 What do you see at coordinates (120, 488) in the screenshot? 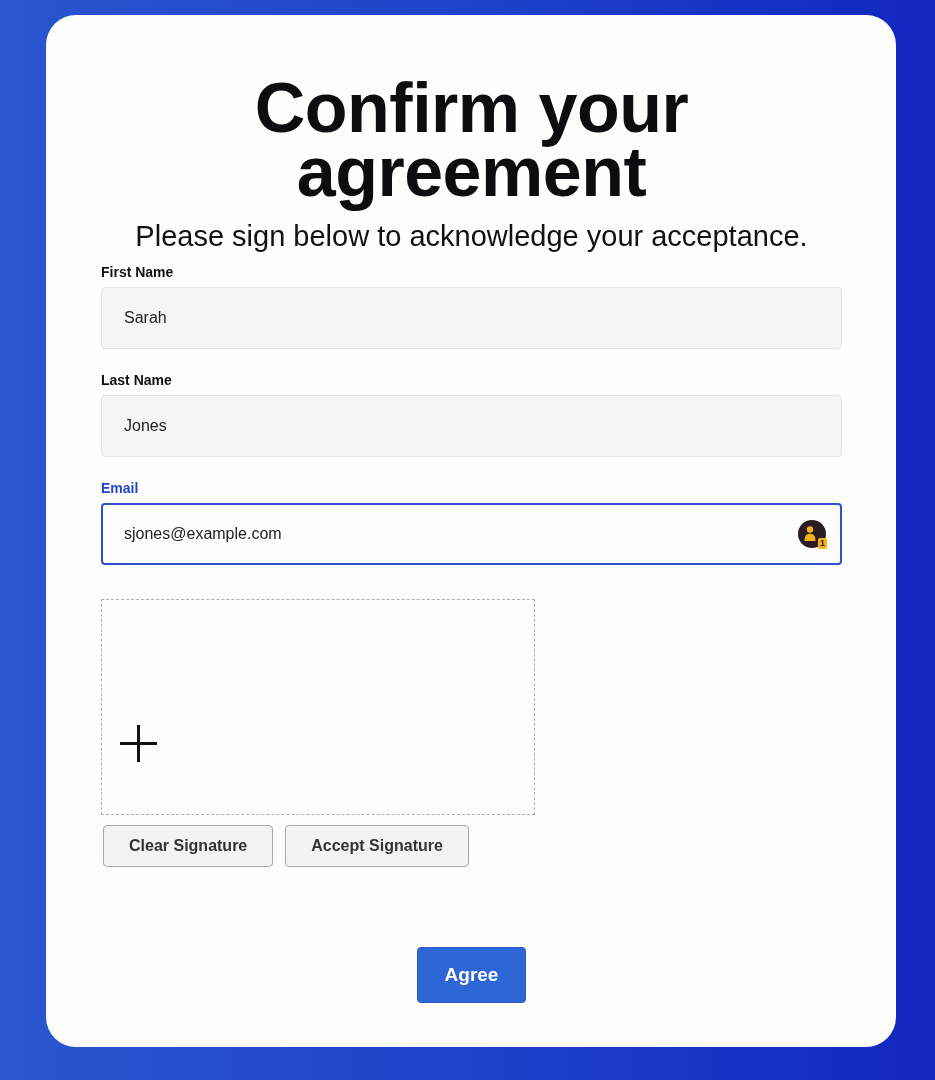
I see `field-label: Email` at bounding box center [120, 488].